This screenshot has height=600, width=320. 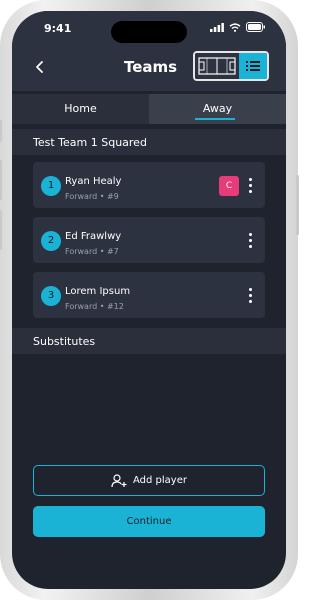 I want to click on top-app-bar: Teams, so click(x=149, y=68).